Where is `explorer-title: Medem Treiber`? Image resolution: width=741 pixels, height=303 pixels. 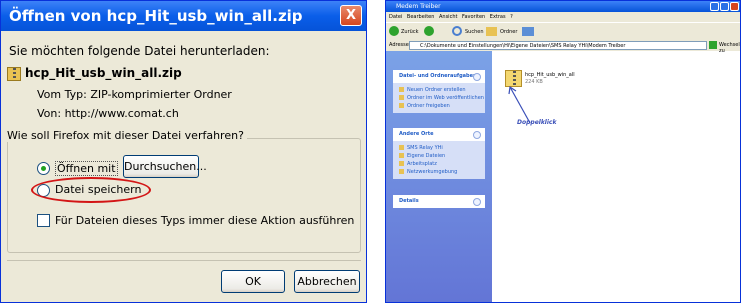 explorer-title: Medem Treiber is located at coordinates (563, 6).